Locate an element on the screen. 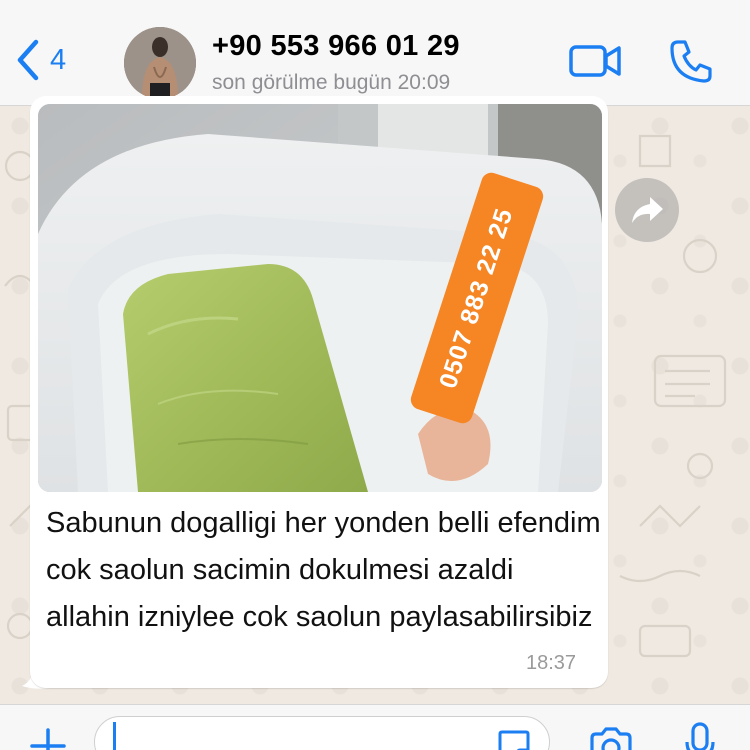 This screenshot has height=750, width=750. message-input is located at coordinates (322, 733).